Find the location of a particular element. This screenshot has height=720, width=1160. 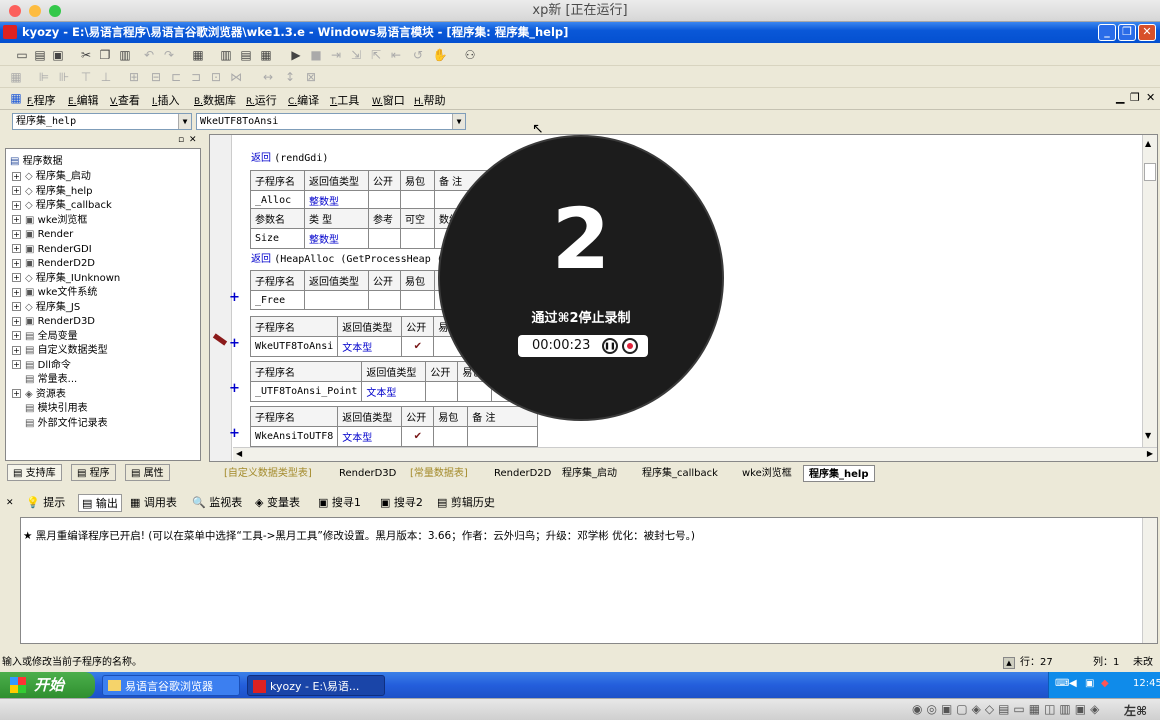

tab-watch: 🔍 监视表 is located at coordinates (217, 502).